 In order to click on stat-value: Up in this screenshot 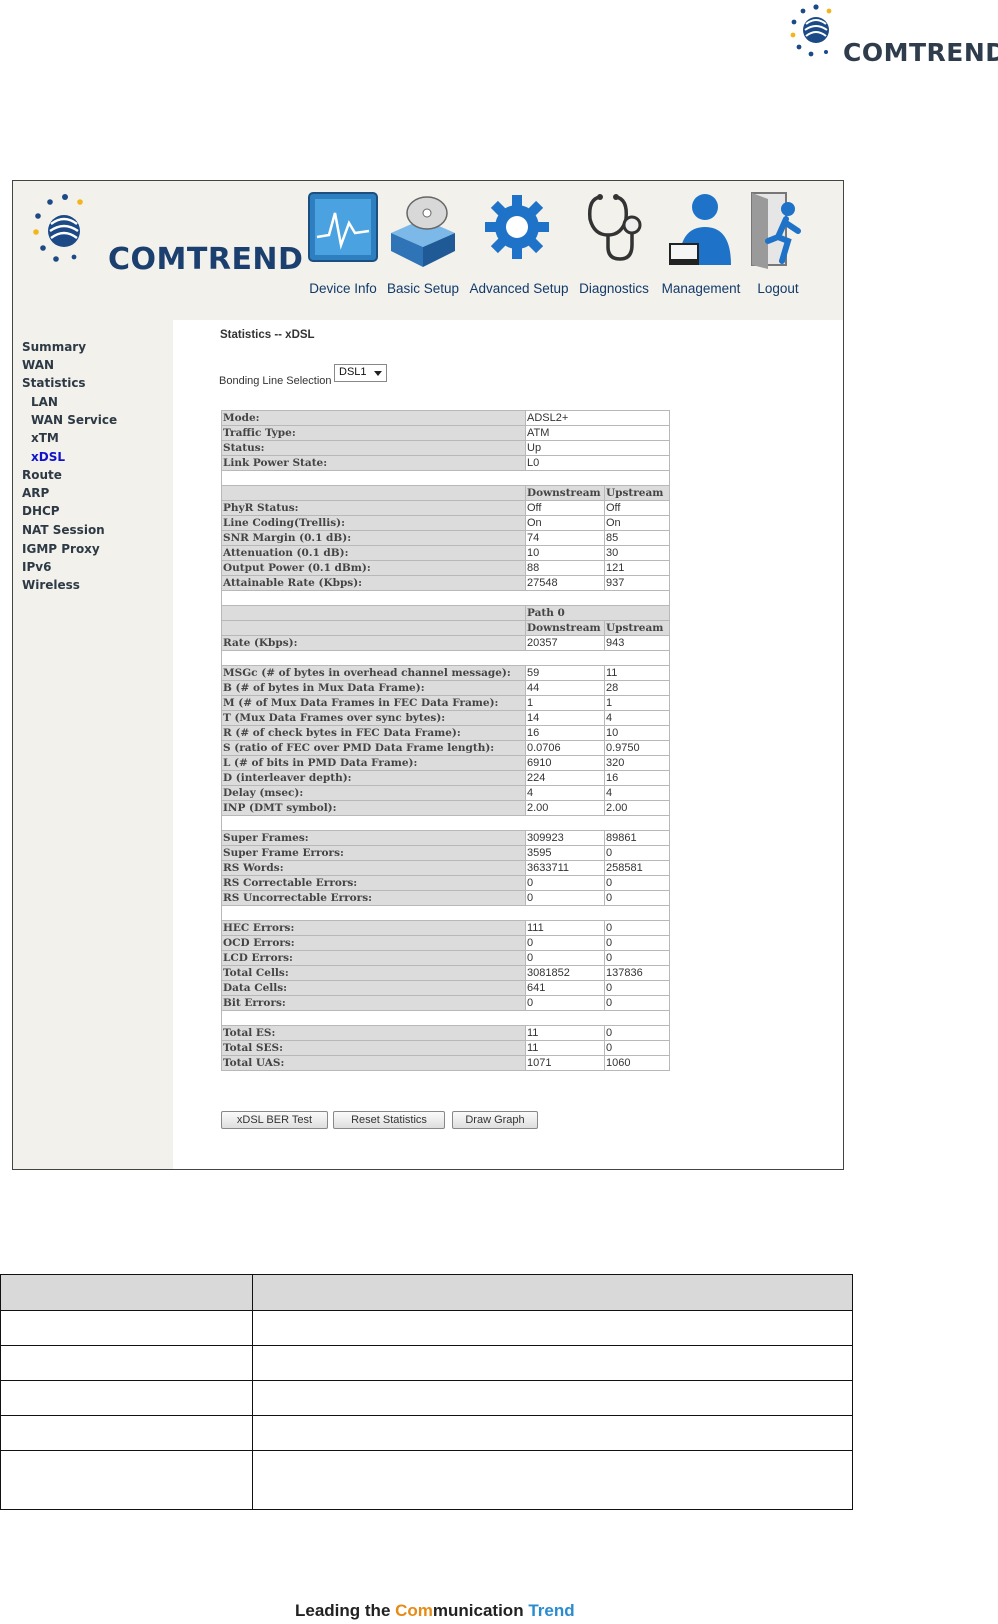, I will do `click(597, 448)`.